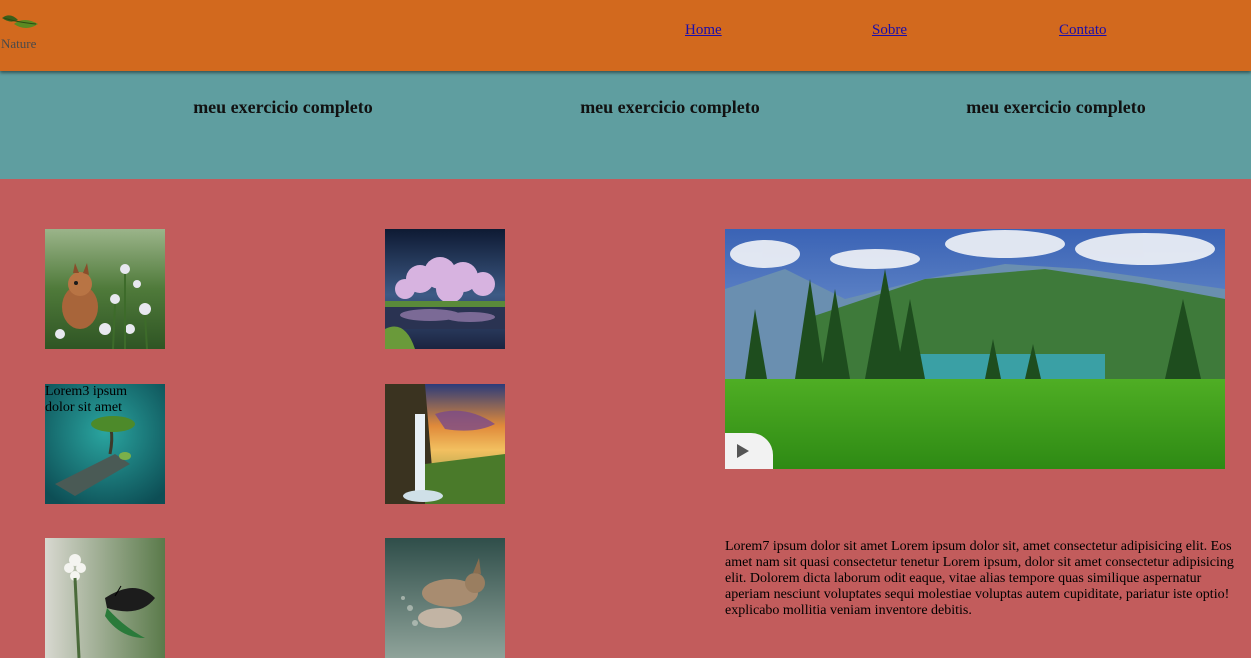  Describe the element at coordinates (105, 289) in the screenshot. I see `squirrel-image` at that location.